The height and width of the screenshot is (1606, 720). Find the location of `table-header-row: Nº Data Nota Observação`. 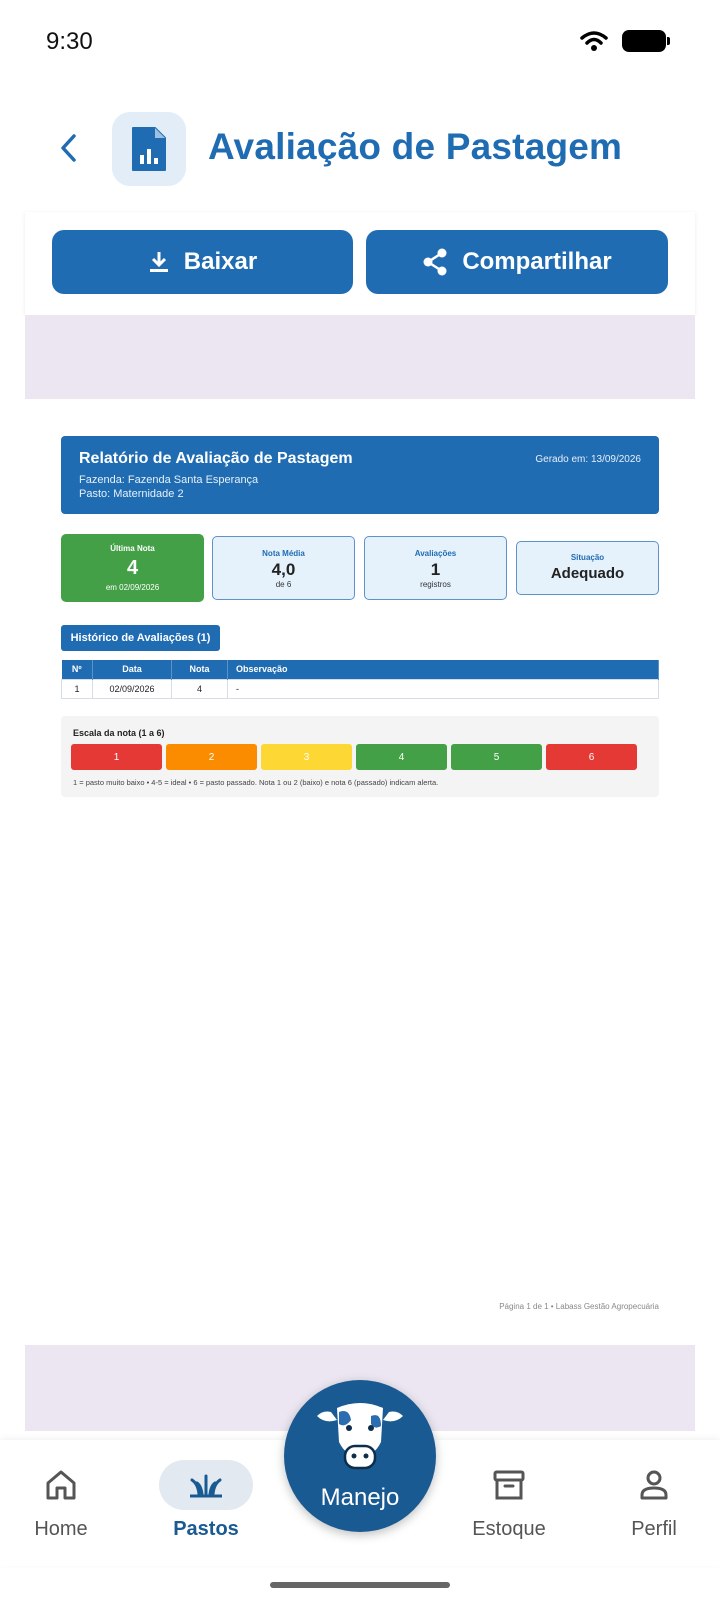

table-header-row: Nº Data Nota Observação is located at coordinates (360, 669).